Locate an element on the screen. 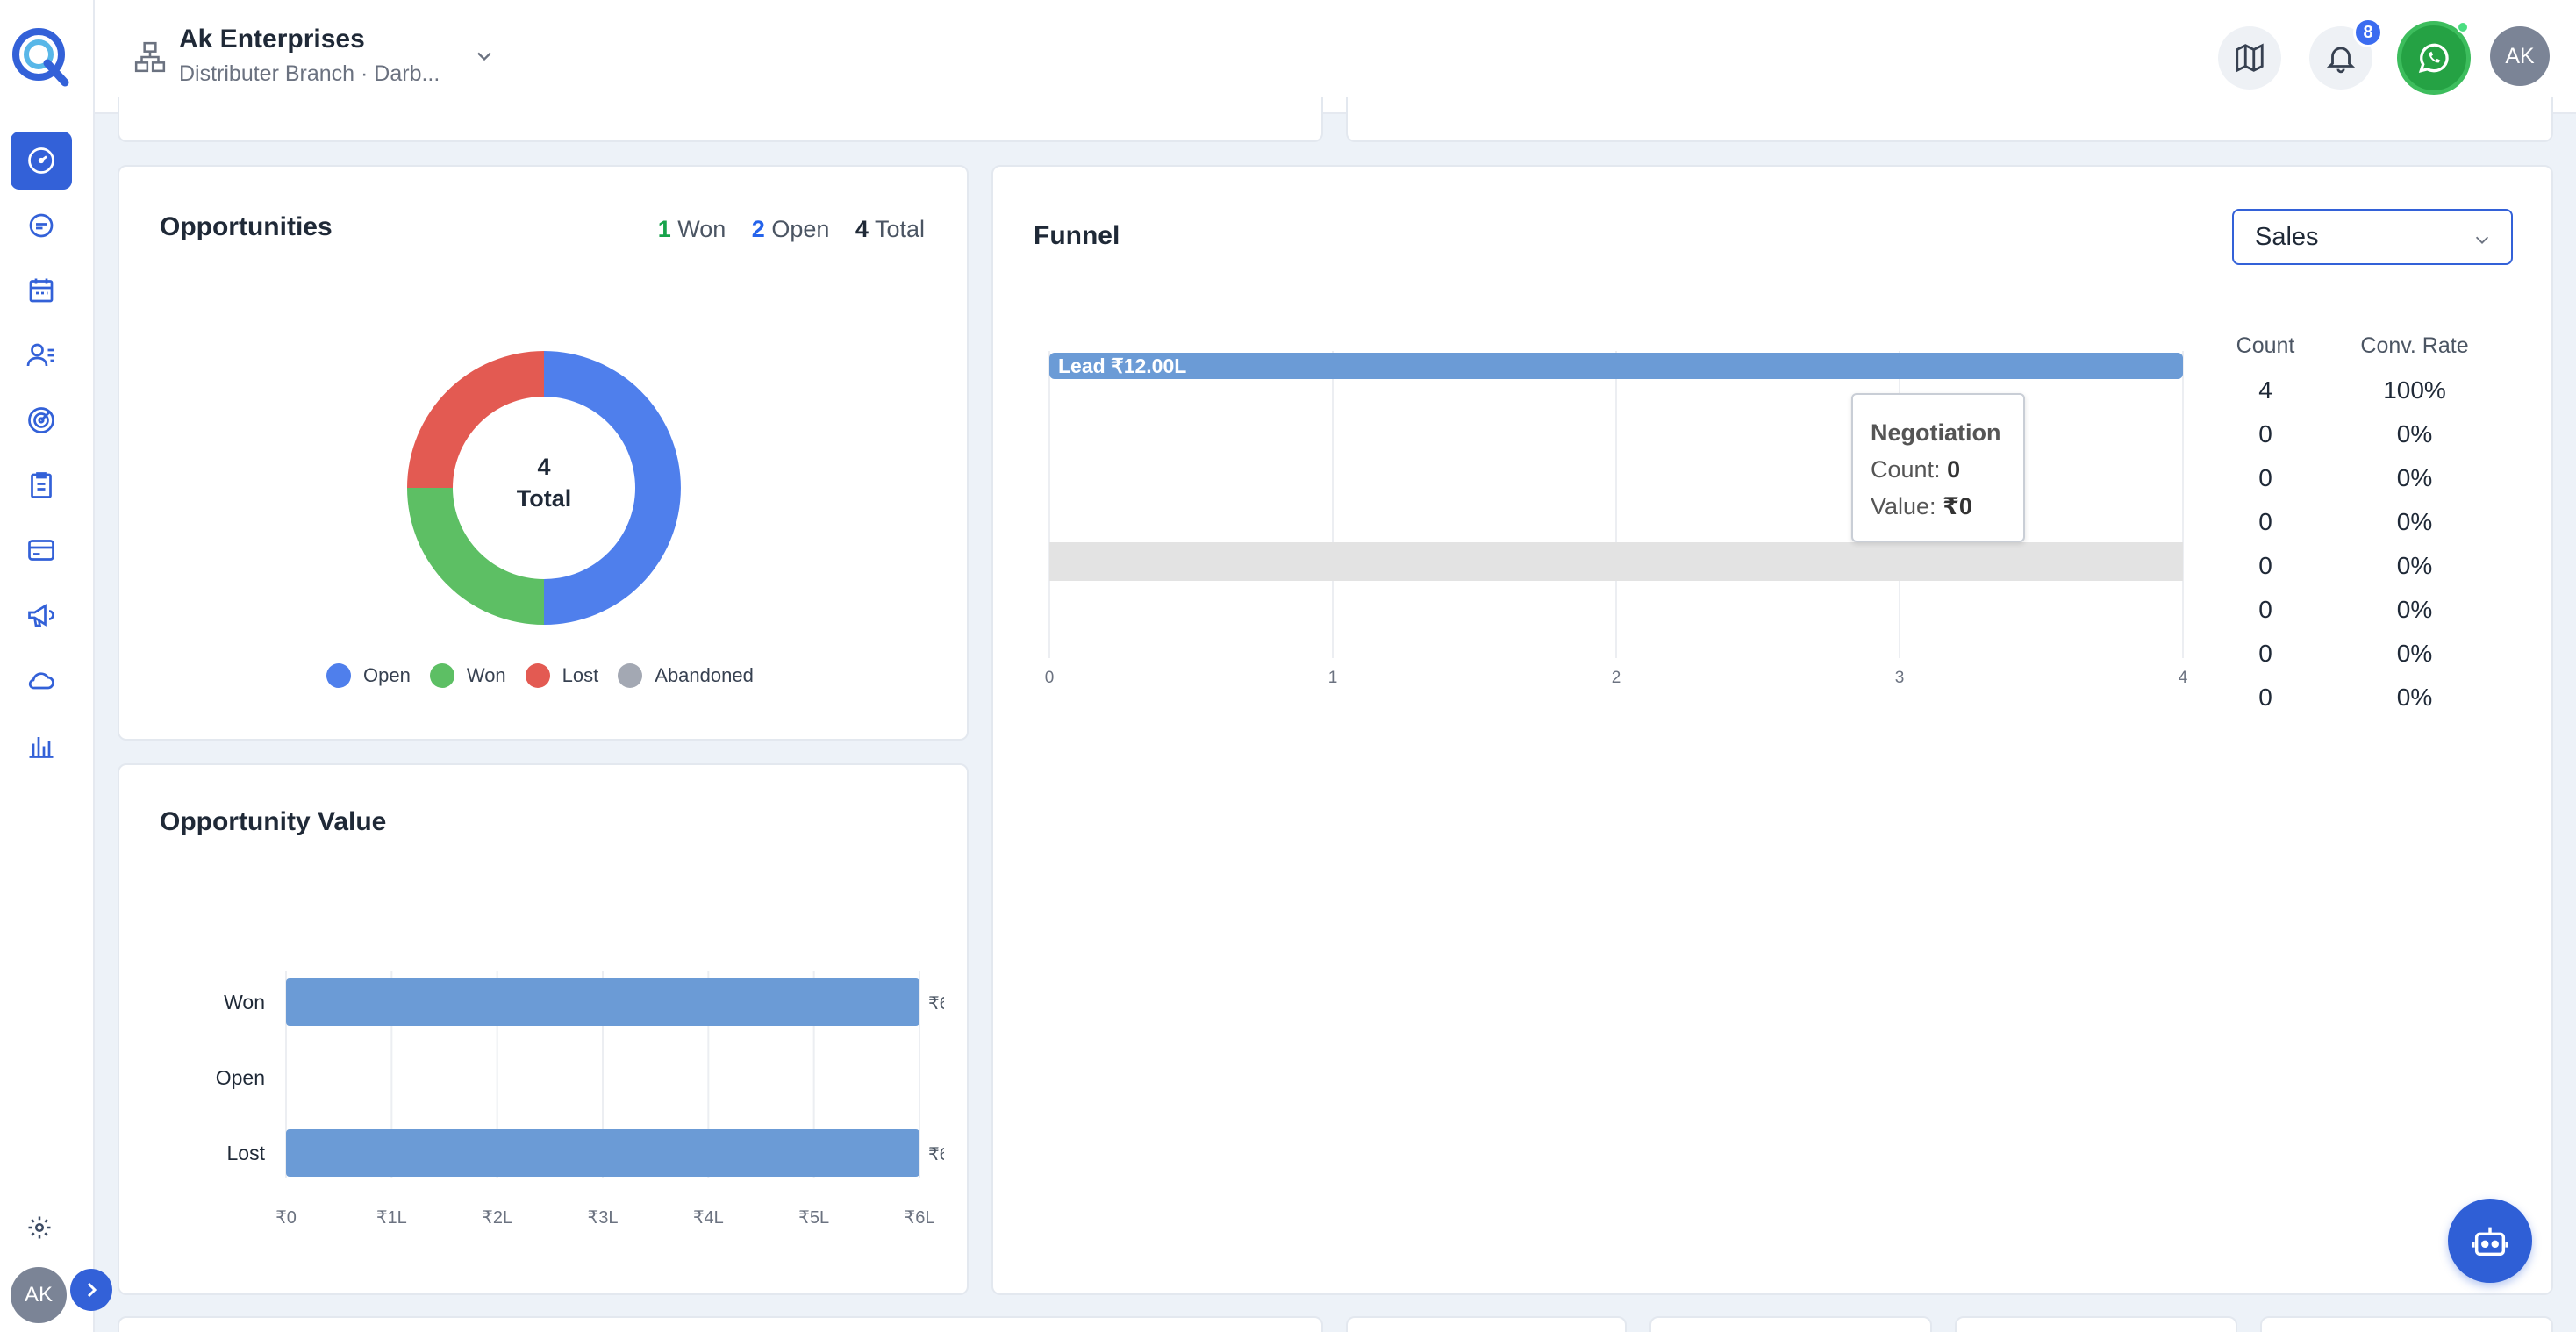 The height and width of the screenshot is (1332, 2576). y-category-label: Open is located at coordinates (240, 1077).